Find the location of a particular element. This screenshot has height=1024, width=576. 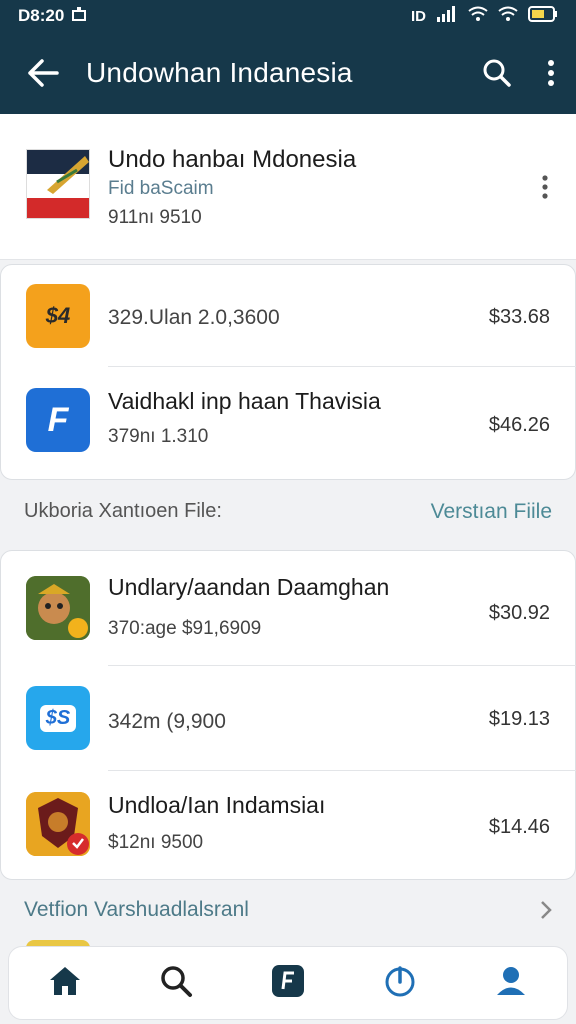

chevron-right-icon is located at coordinates (546, 912).